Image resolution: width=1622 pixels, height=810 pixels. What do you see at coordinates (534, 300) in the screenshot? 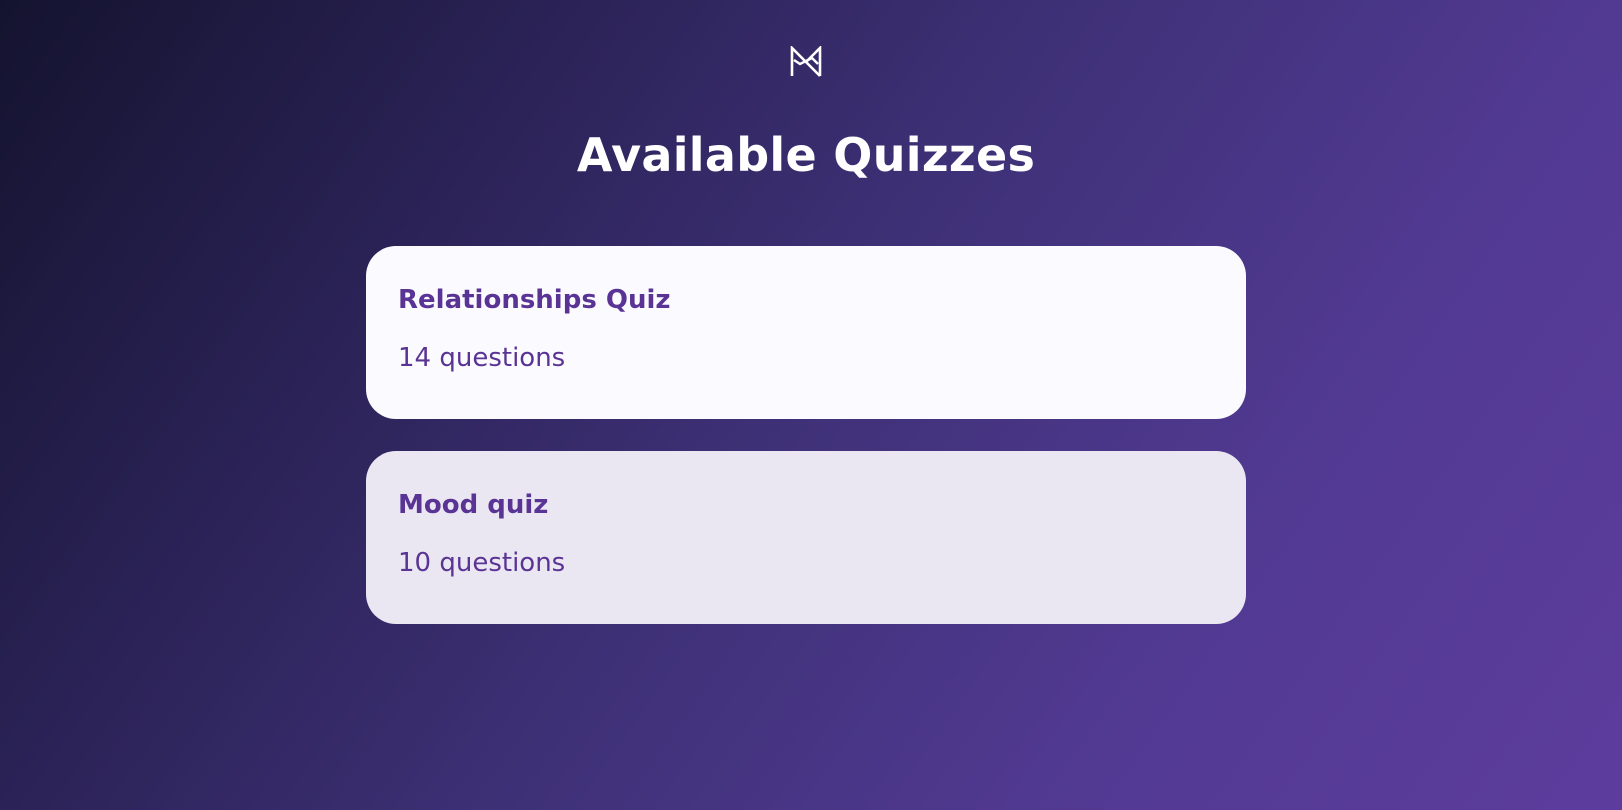
I see `quiz-name: Relationships Quiz` at bounding box center [534, 300].